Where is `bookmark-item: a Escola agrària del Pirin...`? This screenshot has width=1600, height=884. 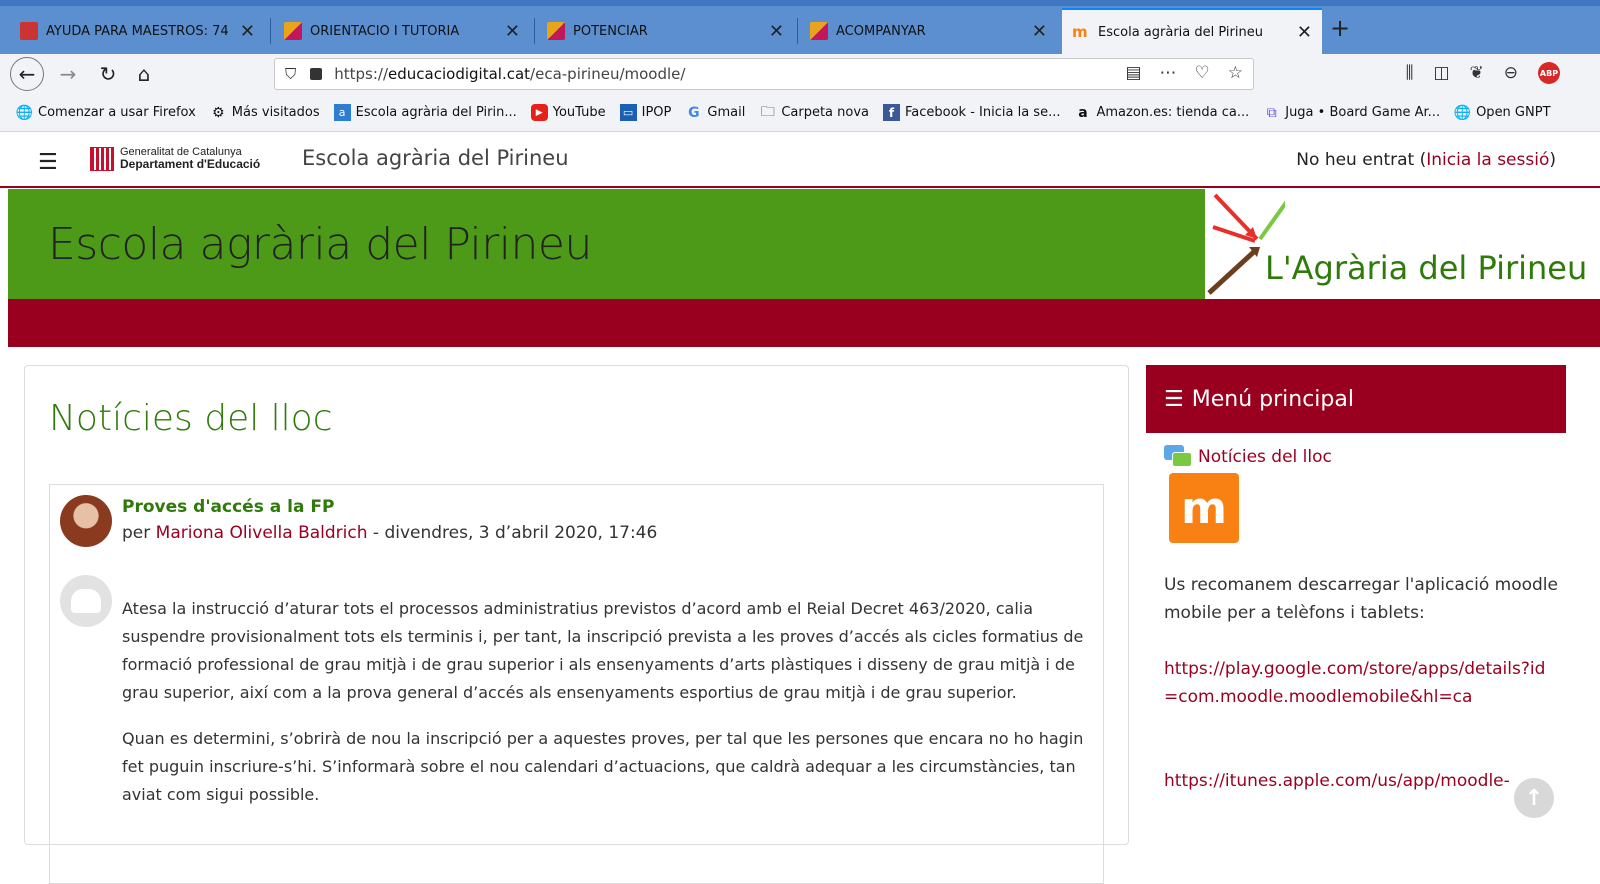
bookmark-item: a Escola agrària del Pirin... is located at coordinates (425, 112).